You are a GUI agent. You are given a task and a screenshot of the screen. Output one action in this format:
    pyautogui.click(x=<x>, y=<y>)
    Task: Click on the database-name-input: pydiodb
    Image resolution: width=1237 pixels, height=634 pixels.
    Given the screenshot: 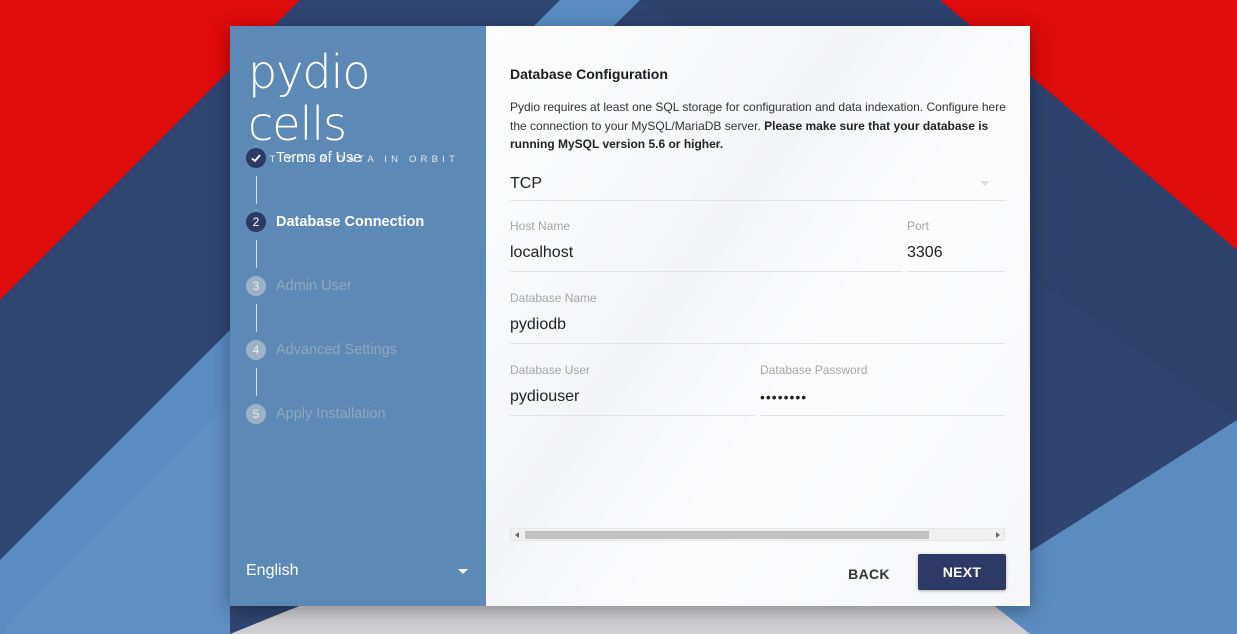 What is the action you would take?
    pyautogui.click(x=757, y=328)
    